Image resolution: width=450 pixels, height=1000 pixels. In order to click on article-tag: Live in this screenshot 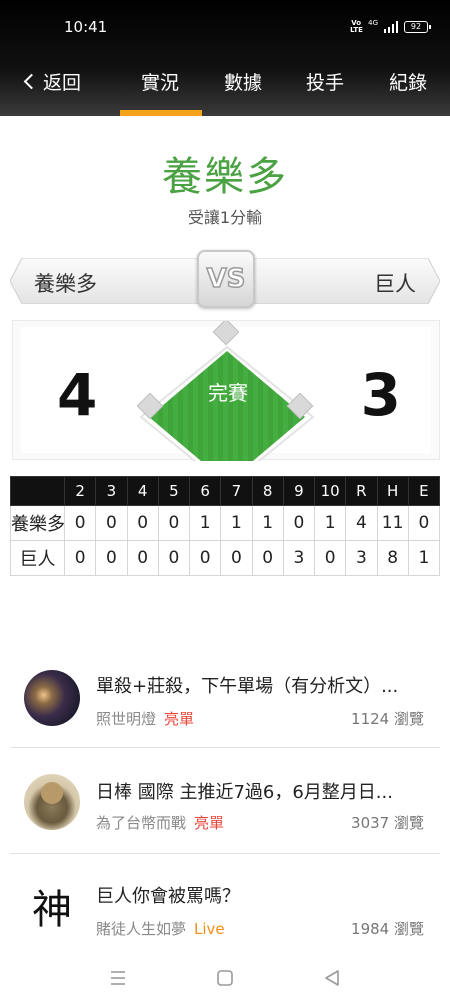, I will do `click(209, 929)`.